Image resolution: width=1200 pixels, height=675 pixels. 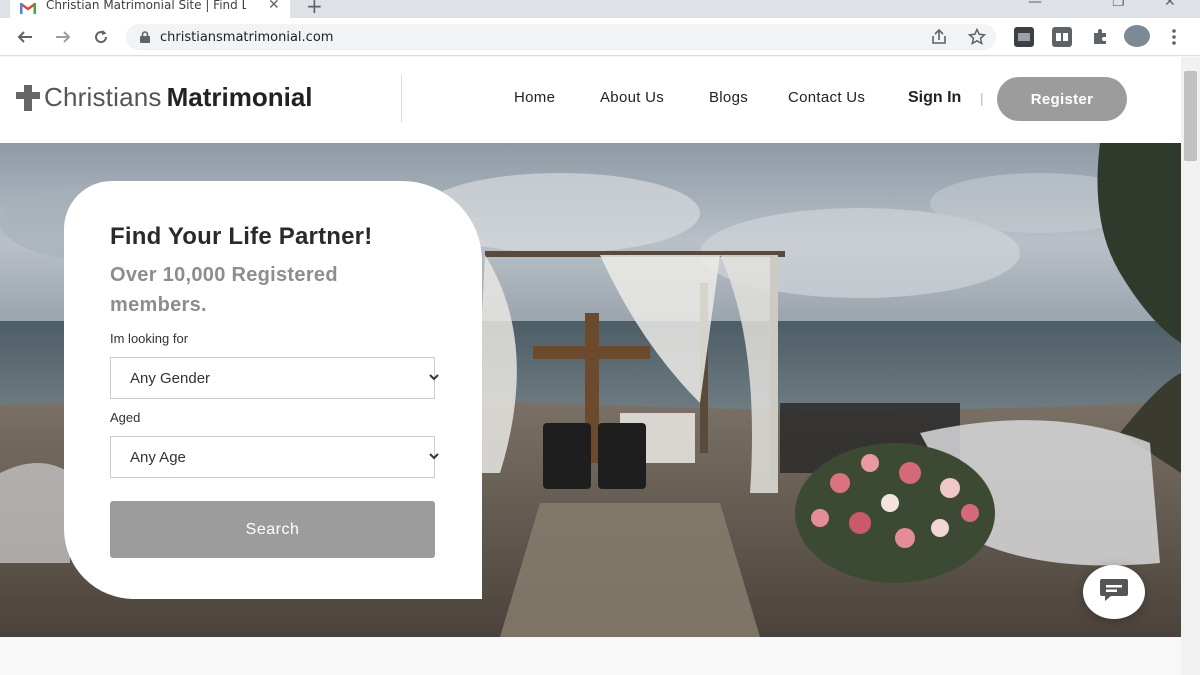 What do you see at coordinates (170, 378) in the screenshot?
I see `gender-select-value: Any Gender` at bounding box center [170, 378].